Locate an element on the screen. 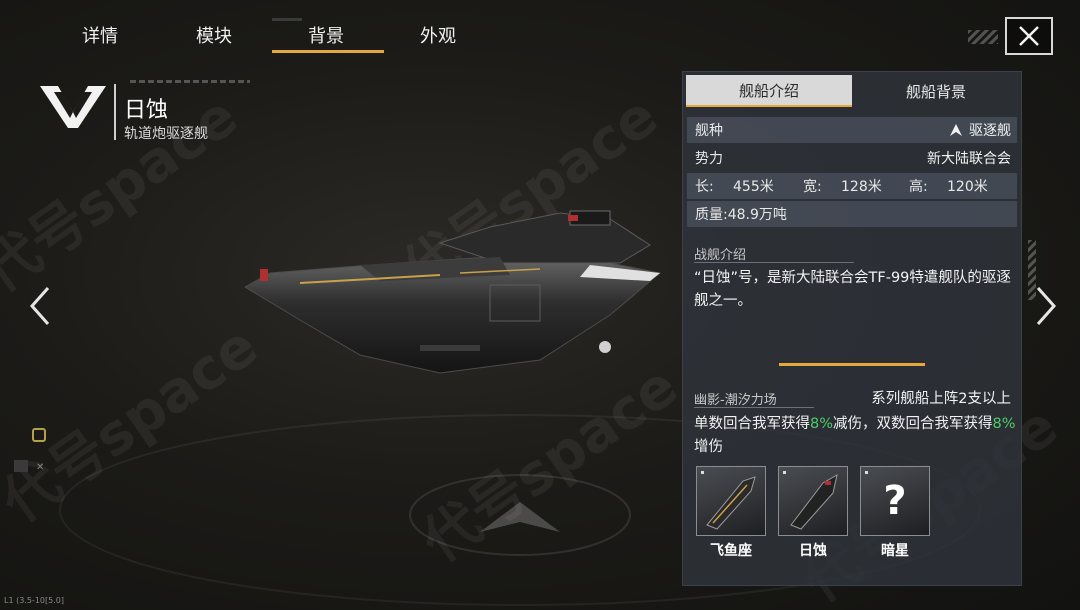 This screenshot has height=610, width=1080. ship-type-value: 驱逐舰 is located at coordinates (980, 130).